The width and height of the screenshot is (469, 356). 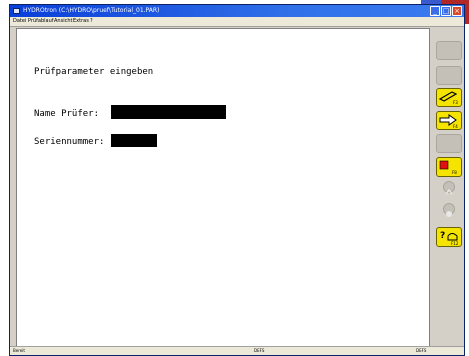 What do you see at coordinates (16, 11) in the screenshot?
I see `app-icon` at bounding box center [16, 11].